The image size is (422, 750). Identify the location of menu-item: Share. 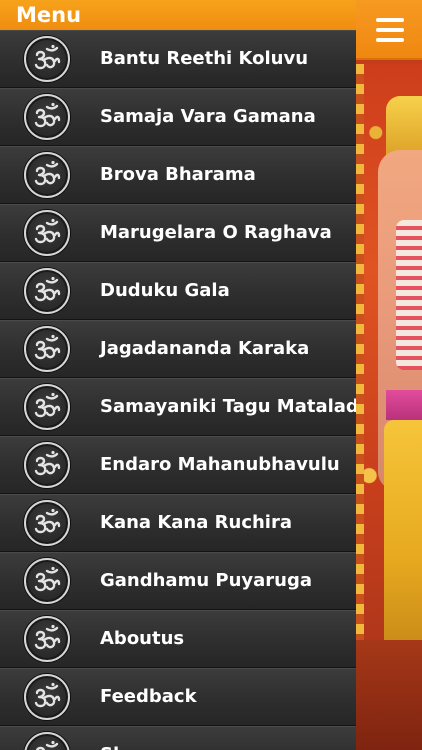
(178, 738).